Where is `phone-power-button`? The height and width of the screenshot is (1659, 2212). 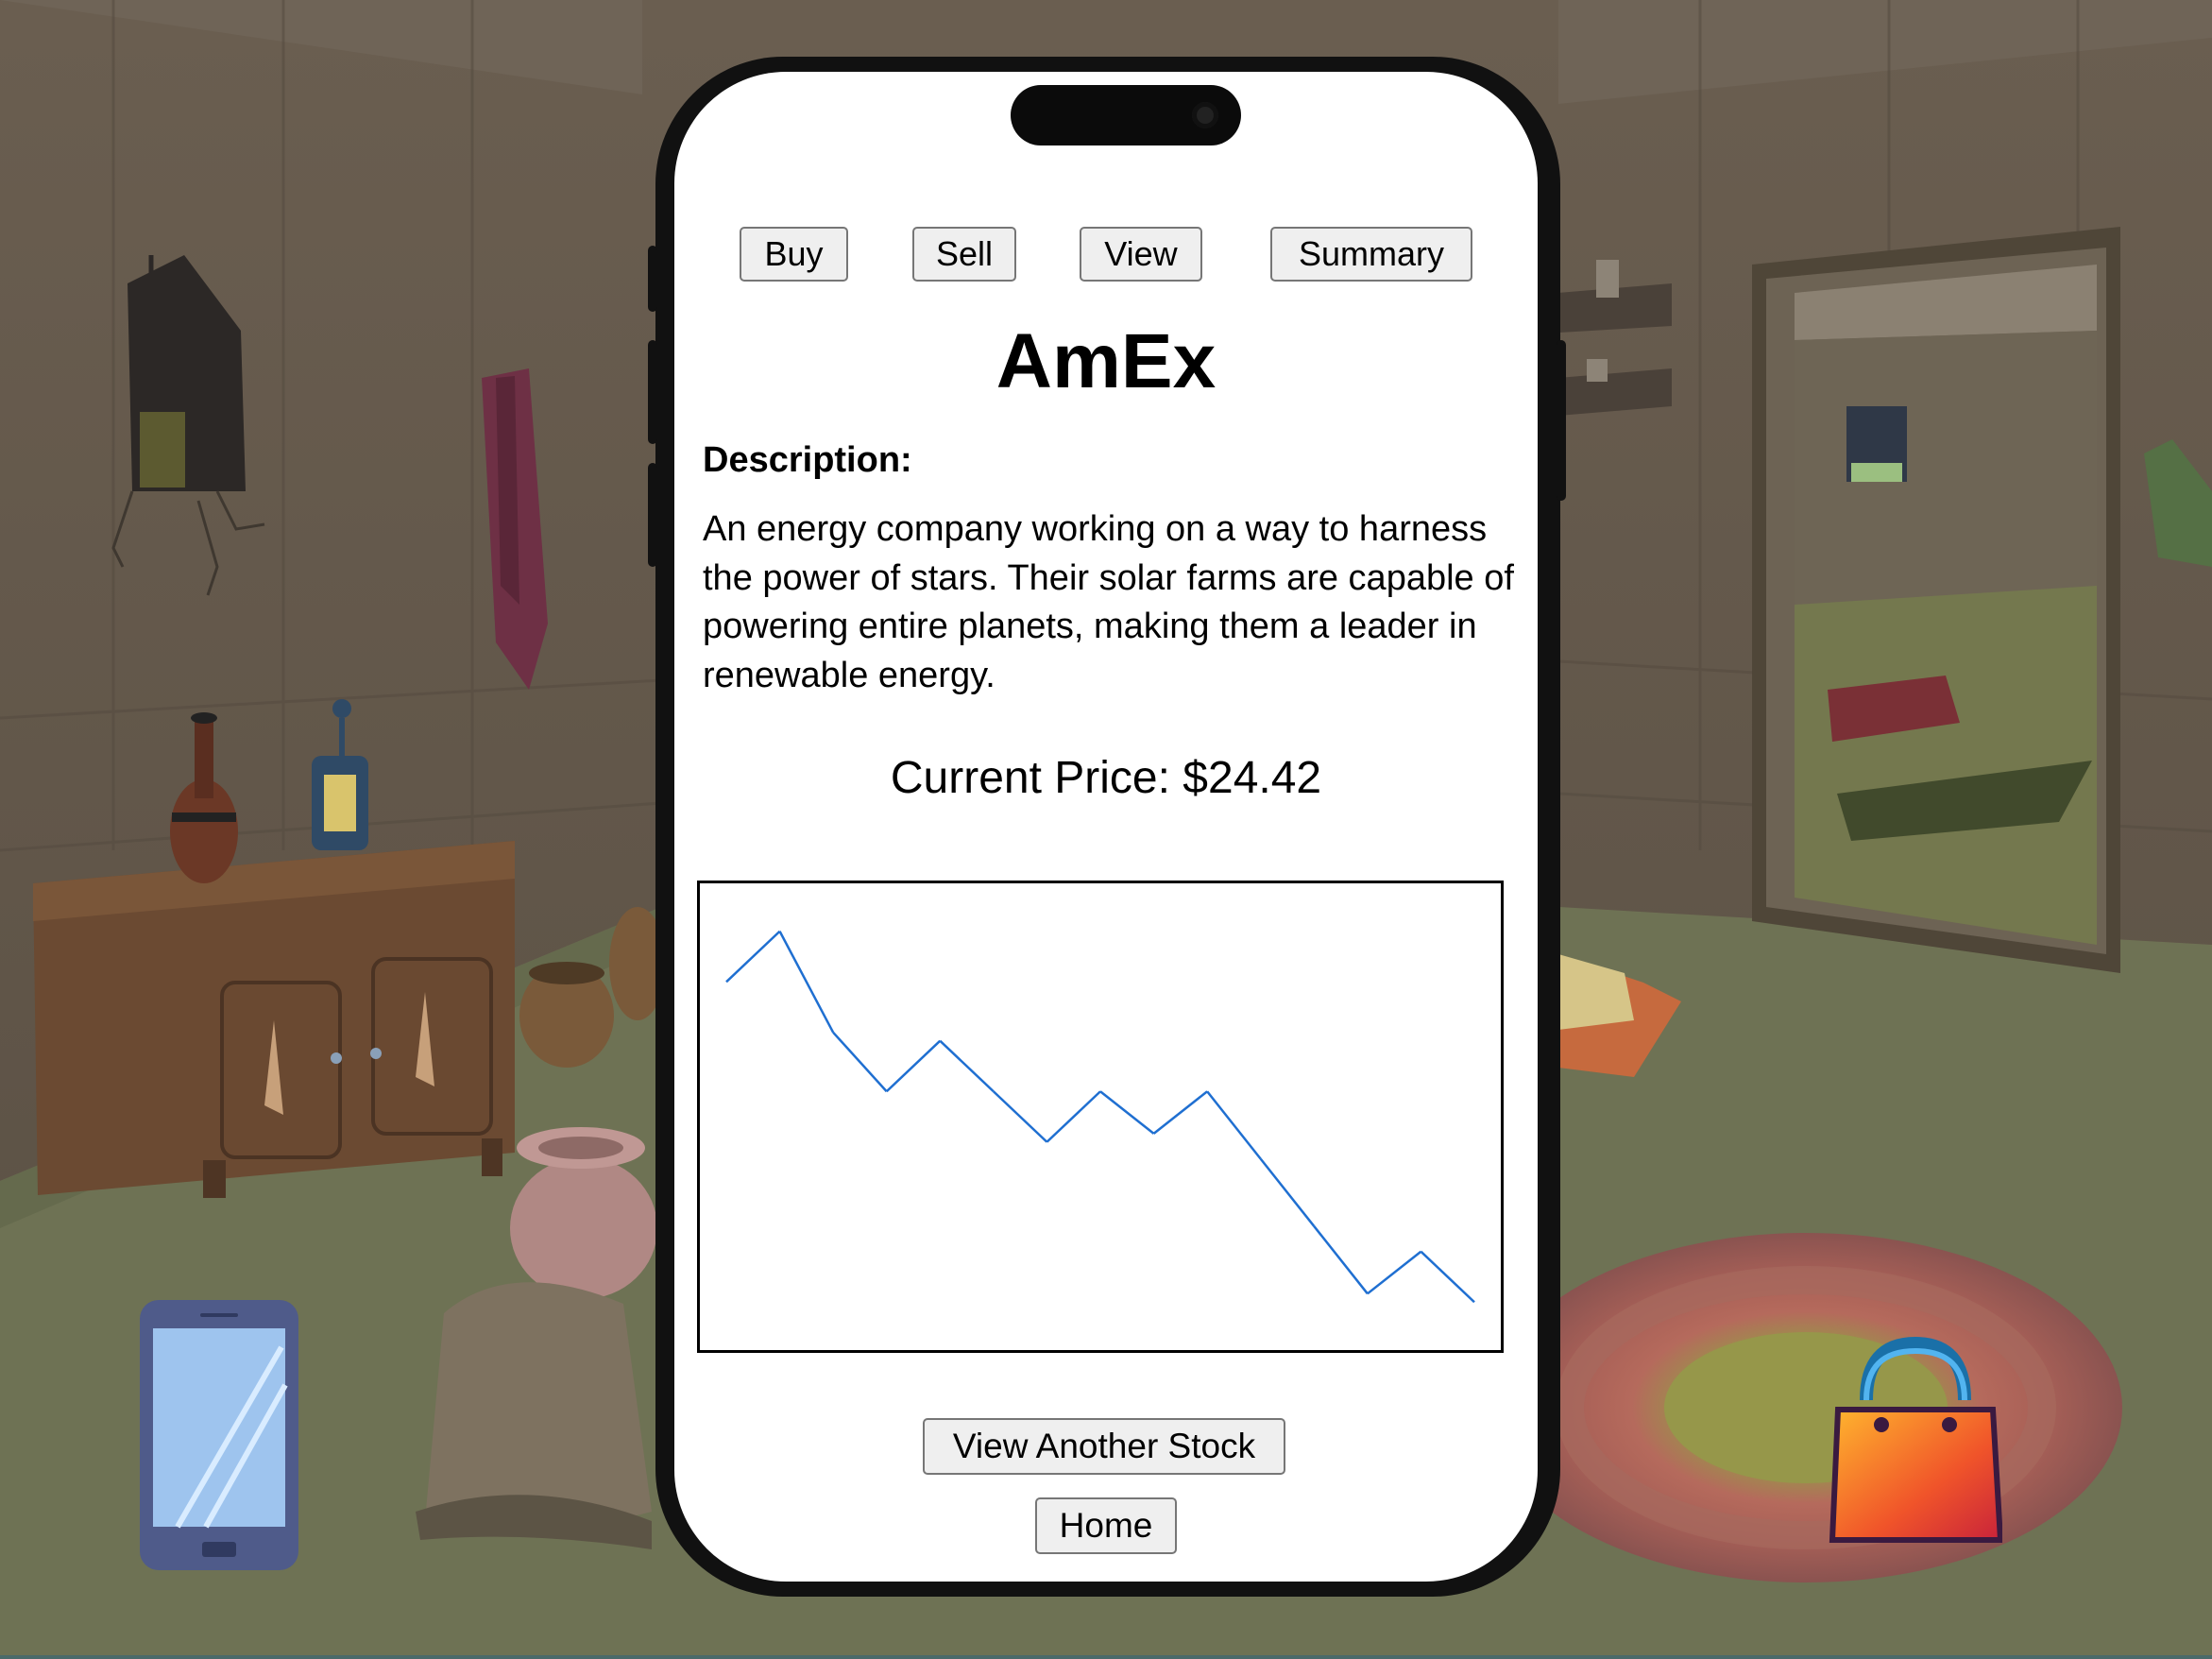 phone-power-button is located at coordinates (1561, 421).